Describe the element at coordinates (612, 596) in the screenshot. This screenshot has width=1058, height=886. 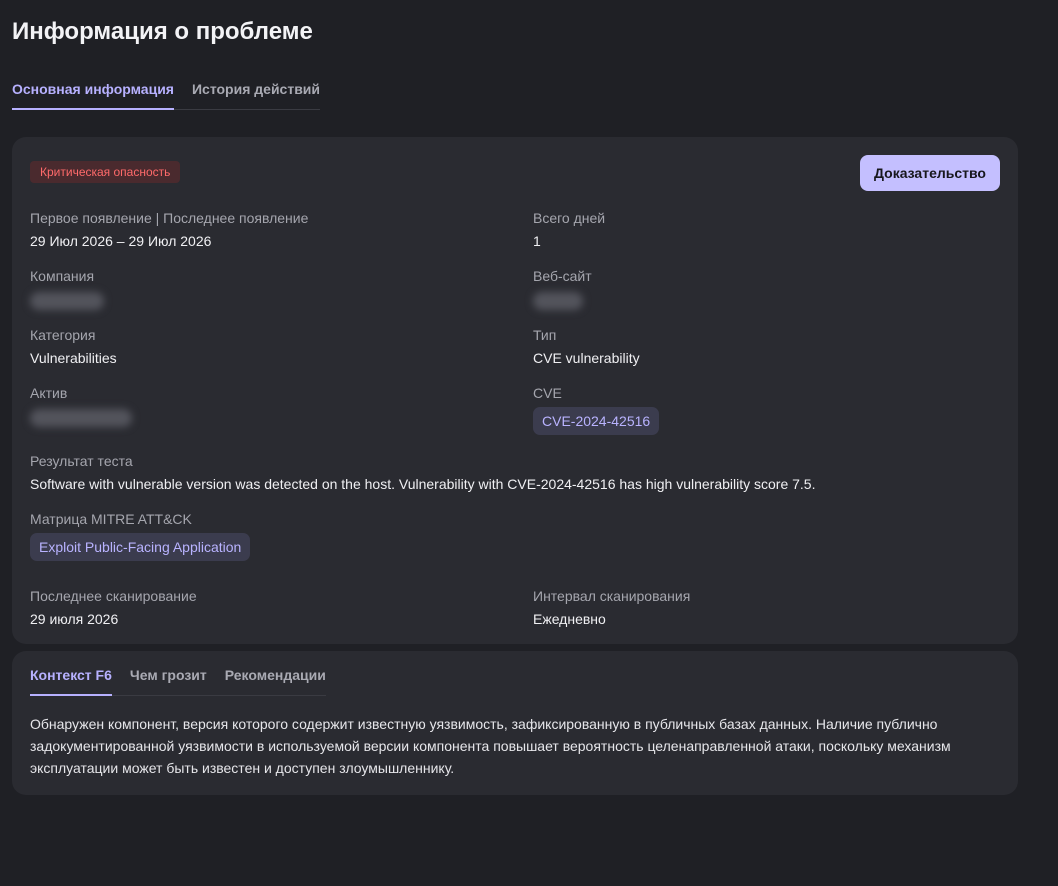
I see `scan-interval-label: Интервал сканирования` at that location.